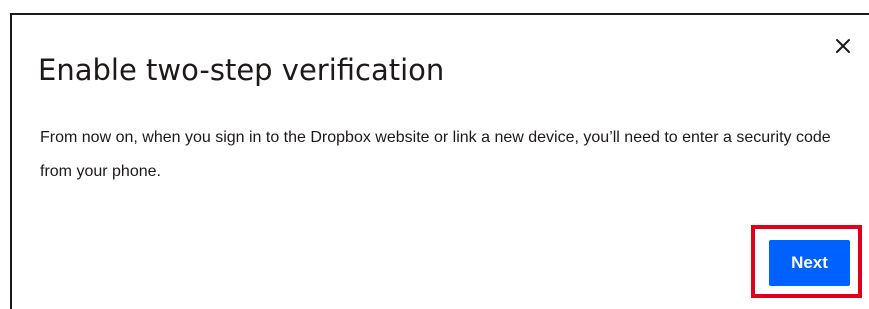  What do you see at coordinates (809, 263) in the screenshot?
I see `next-button: Next` at bounding box center [809, 263].